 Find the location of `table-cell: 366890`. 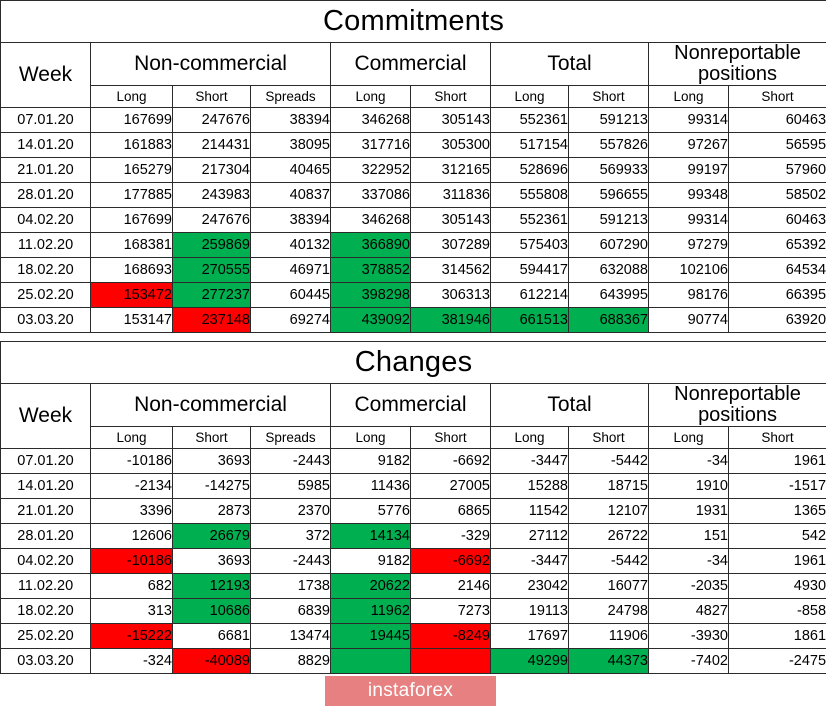

table-cell: 366890 is located at coordinates (370, 245).